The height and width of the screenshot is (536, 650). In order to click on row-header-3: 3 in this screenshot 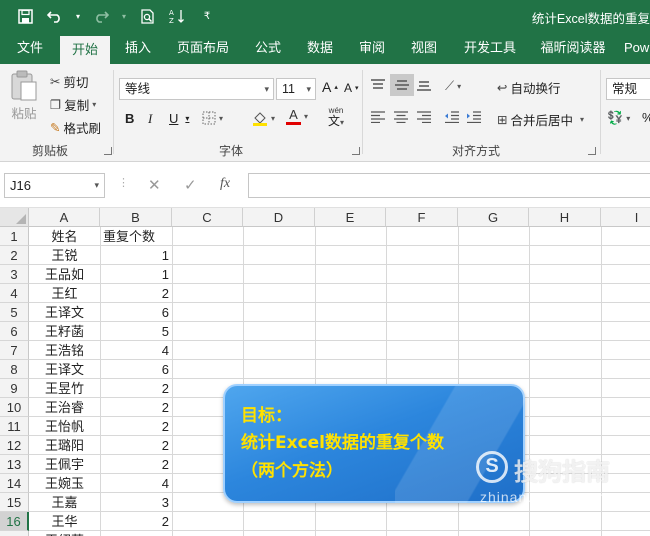, I will do `click(14, 274)`.